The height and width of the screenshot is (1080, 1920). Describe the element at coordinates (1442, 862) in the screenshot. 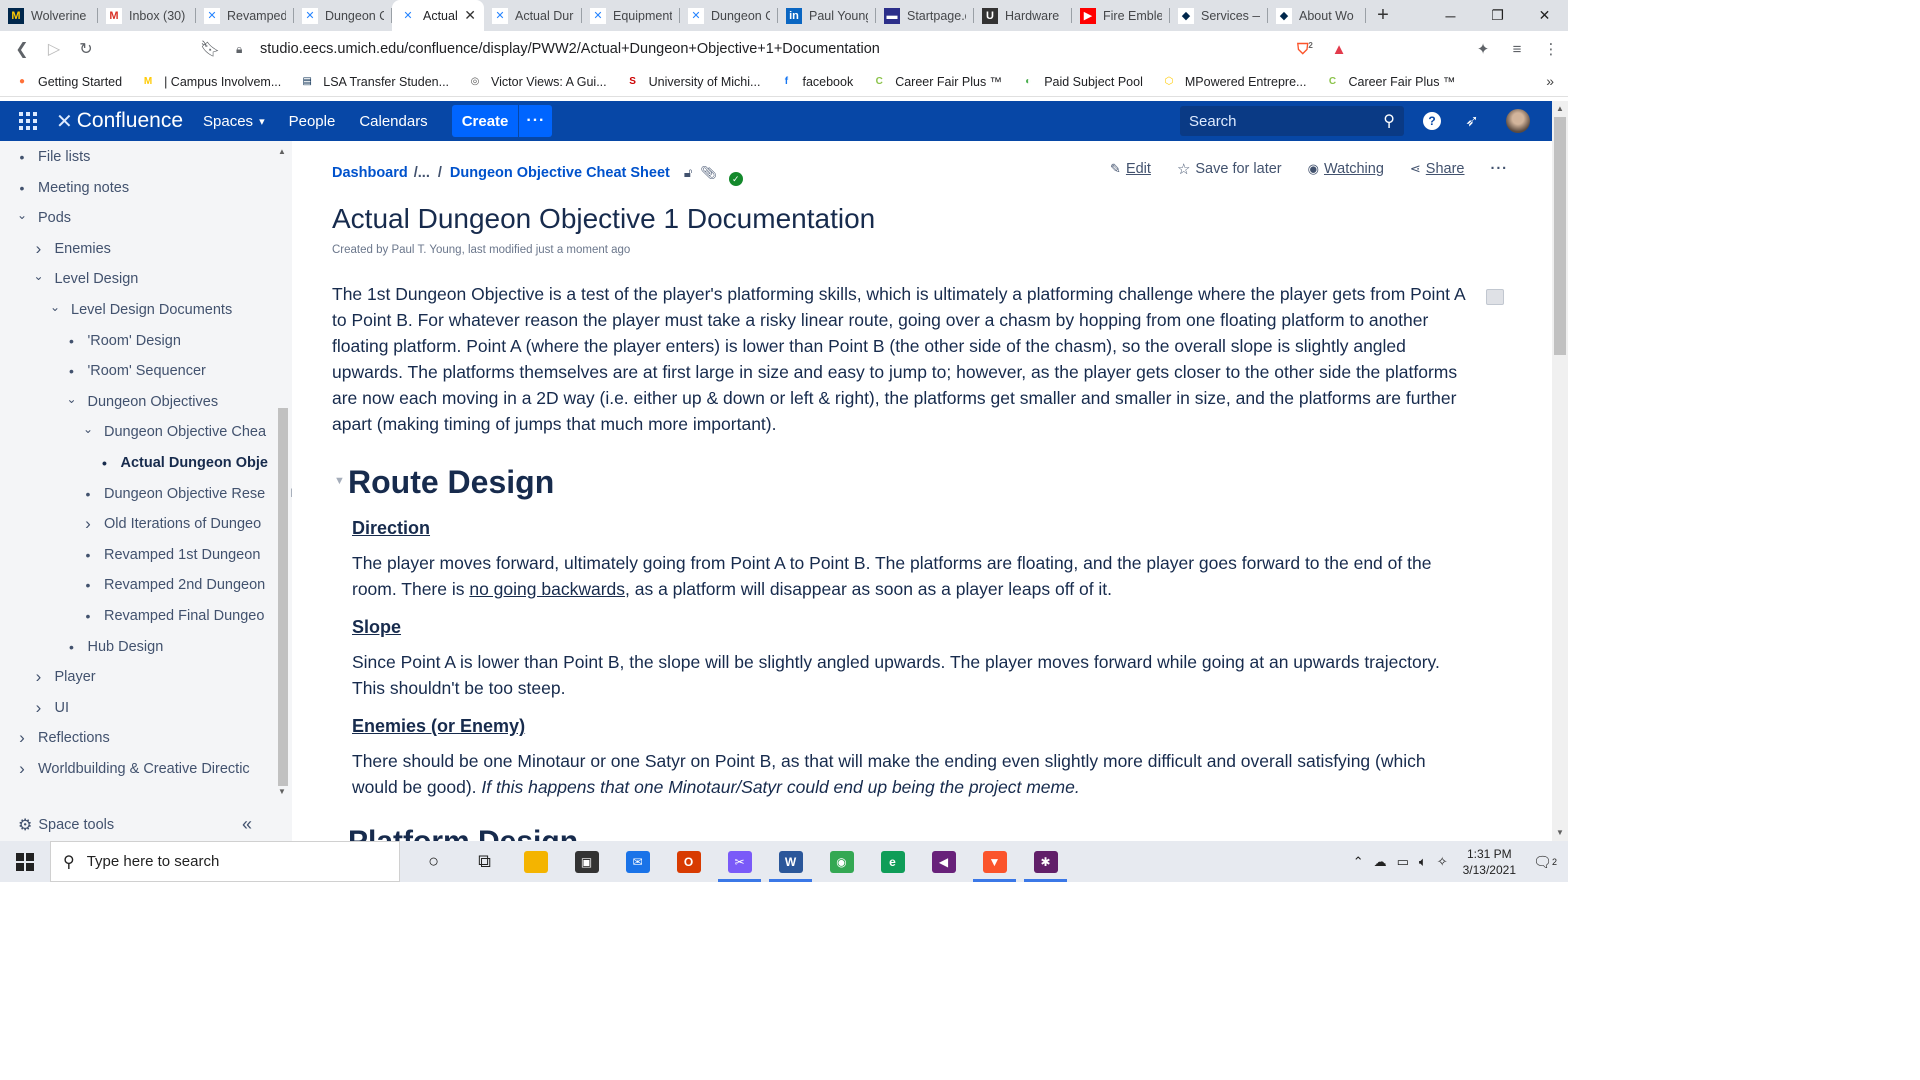

I see `dropbox-icon: ✧` at that location.